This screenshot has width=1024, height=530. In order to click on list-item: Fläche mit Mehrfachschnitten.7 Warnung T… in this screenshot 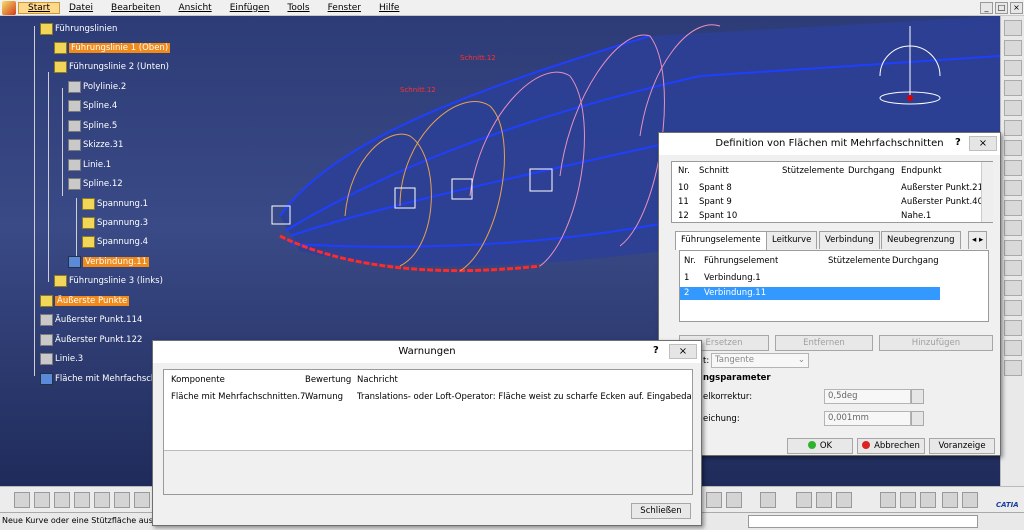, I will do `click(428, 397)`.